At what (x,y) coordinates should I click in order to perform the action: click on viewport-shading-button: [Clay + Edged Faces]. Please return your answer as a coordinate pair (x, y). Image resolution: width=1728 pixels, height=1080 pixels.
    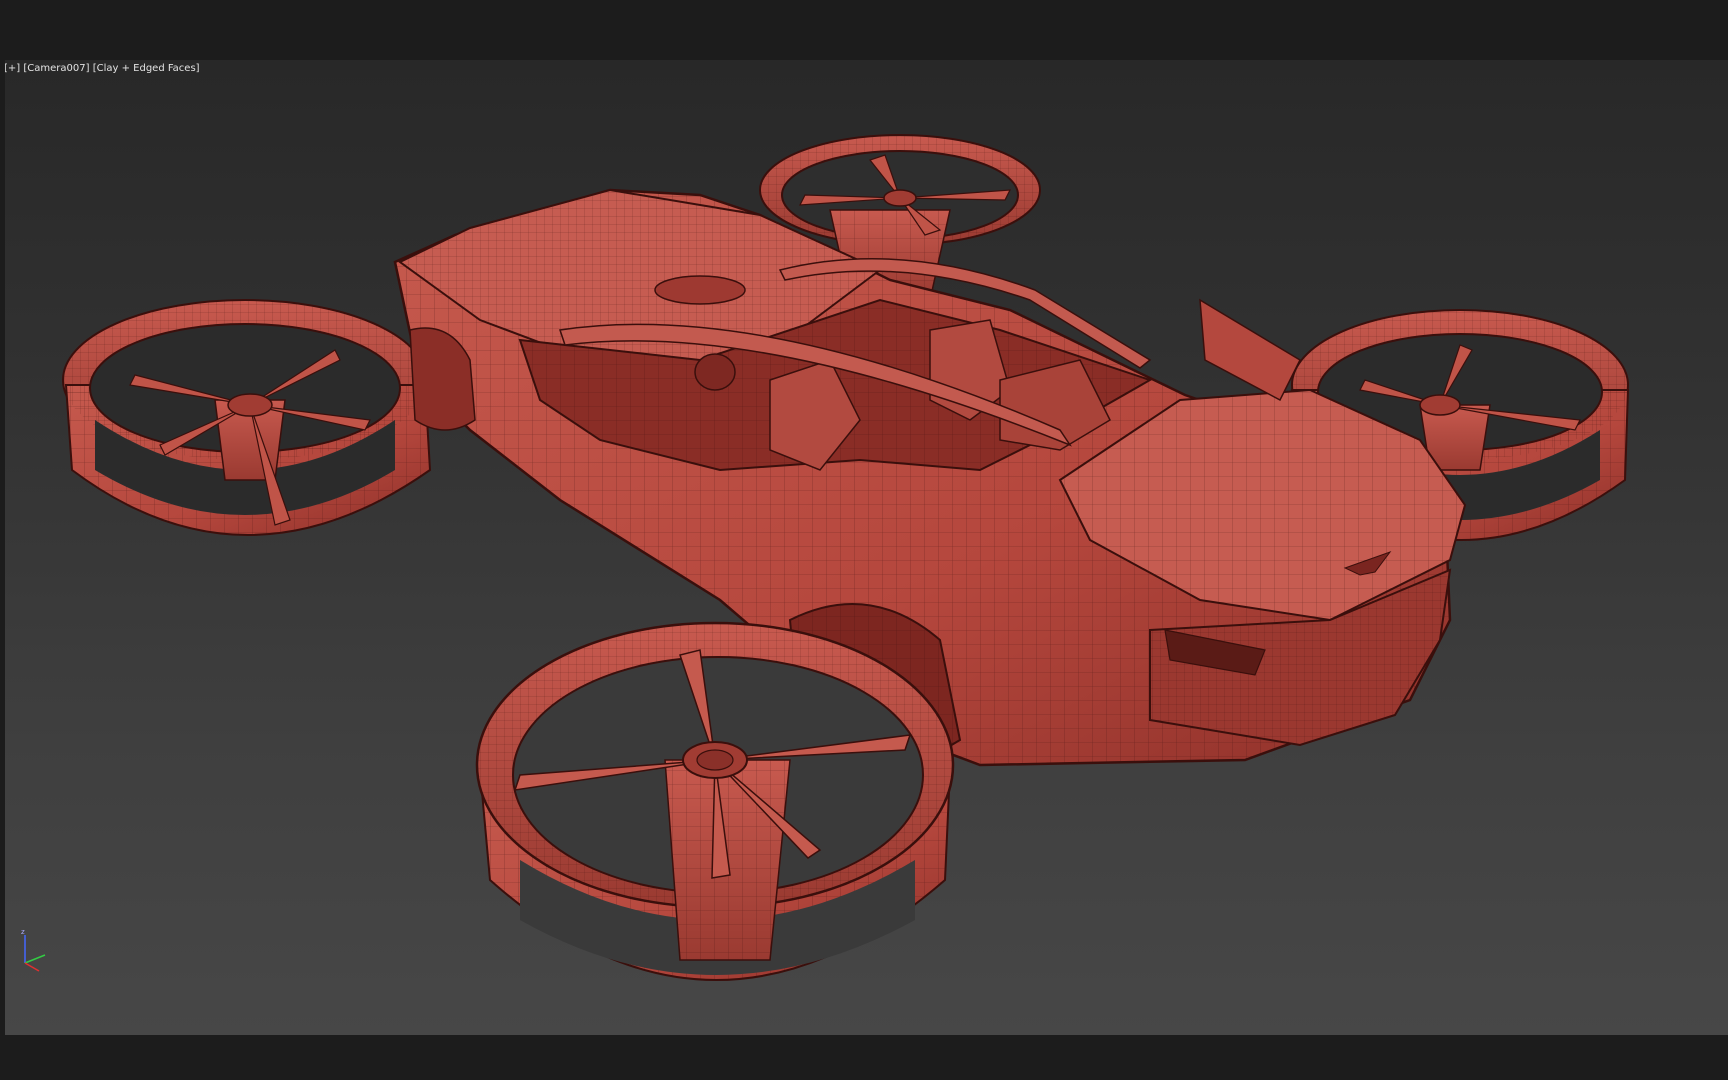
    Looking at the image, I should click on (146, 68).